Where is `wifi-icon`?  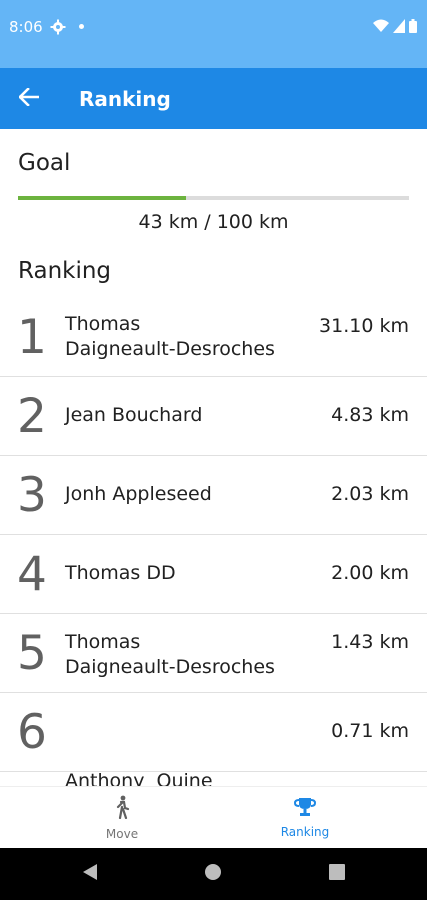 wifi-icon is located at coordinates (381, 28).